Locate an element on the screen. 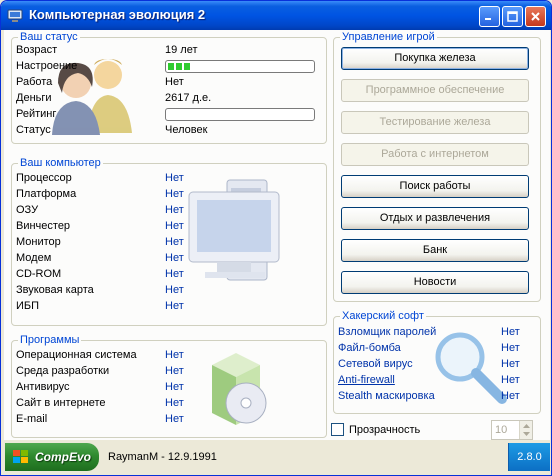 The image size is (552, 476). hacker-row-anti-firewall: Anti-firewall is located at coordinates (366, 380).